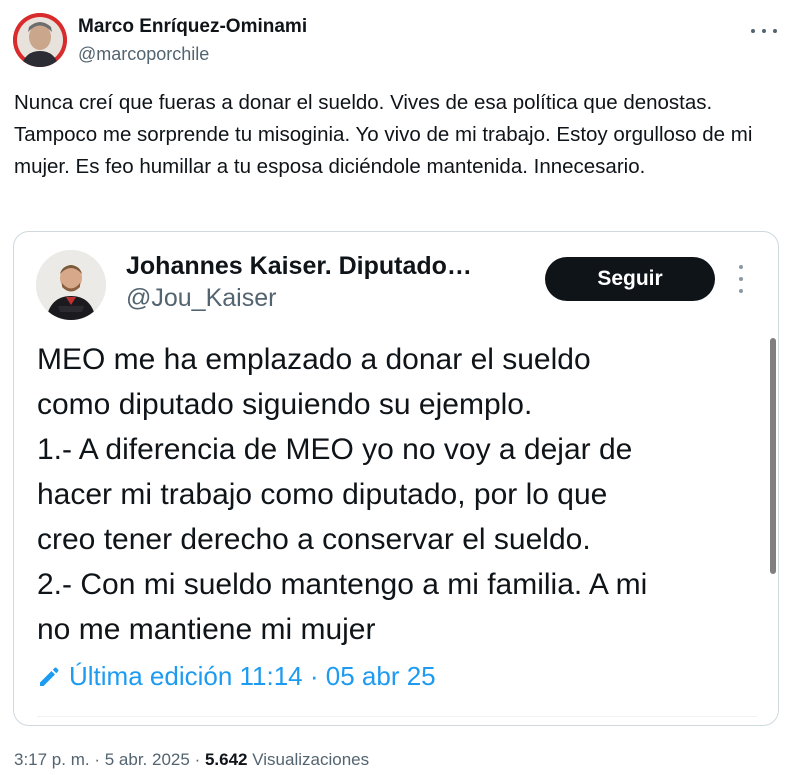  What do you see at coordinates (147, 759) in the screenshot?
I see `tweet-date: 5 abr. 2025` at bounding box center [147, 759].